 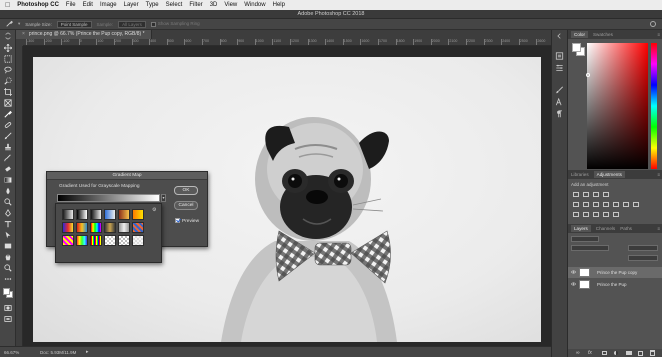 I want to click on menu-image: Image, so click(x=108, y=5).